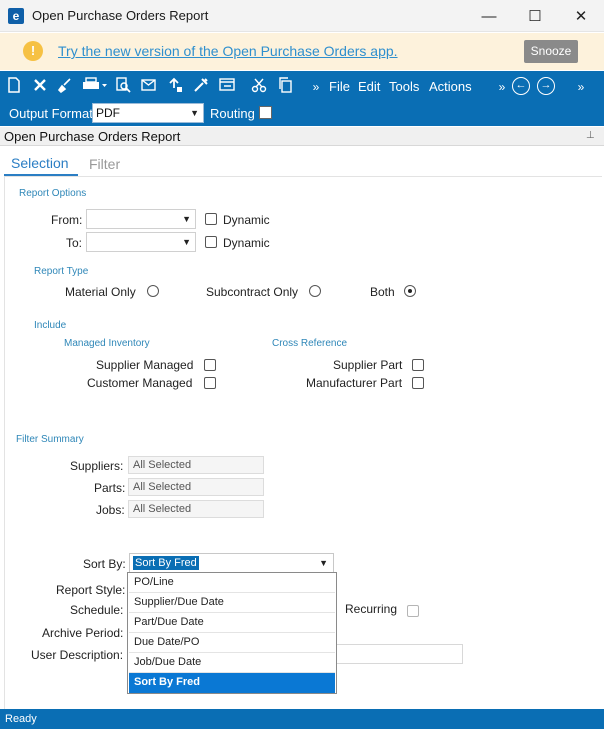 Image resolution: width=604 pixels, height=729 pixels. Describe the element at coordinates (40, 163) in the screenshot. I see `tab-selection: Selection` at that location.